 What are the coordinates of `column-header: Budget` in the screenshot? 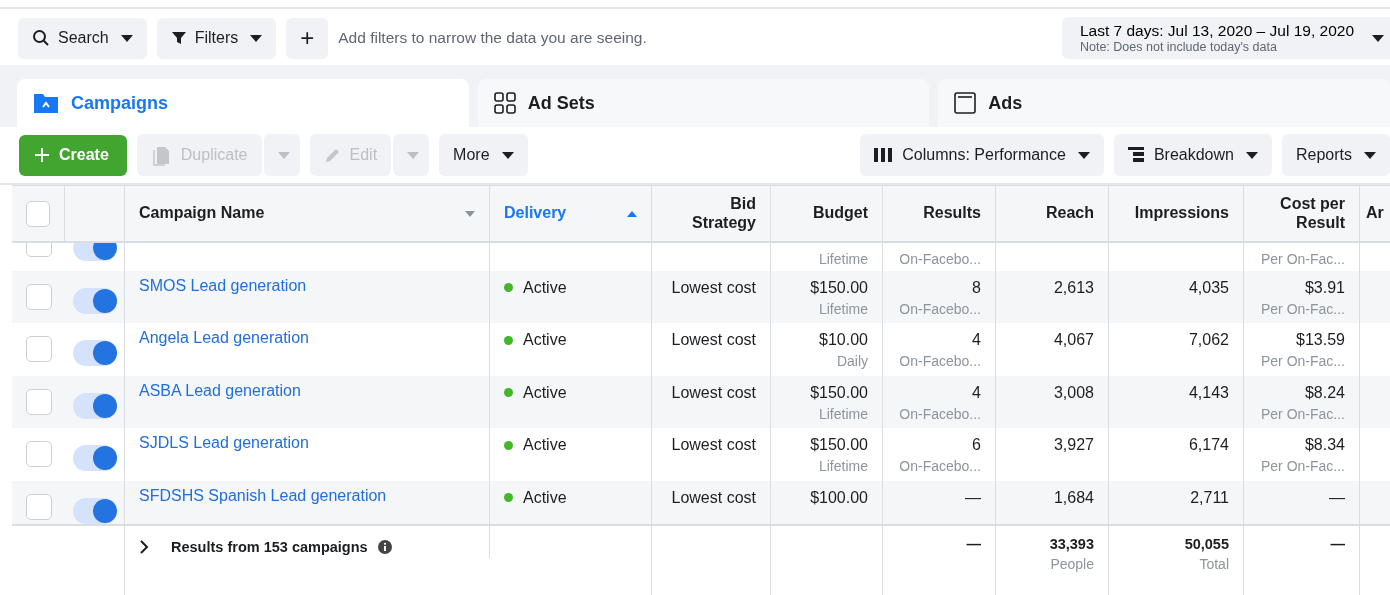 It's located at (840, 213).